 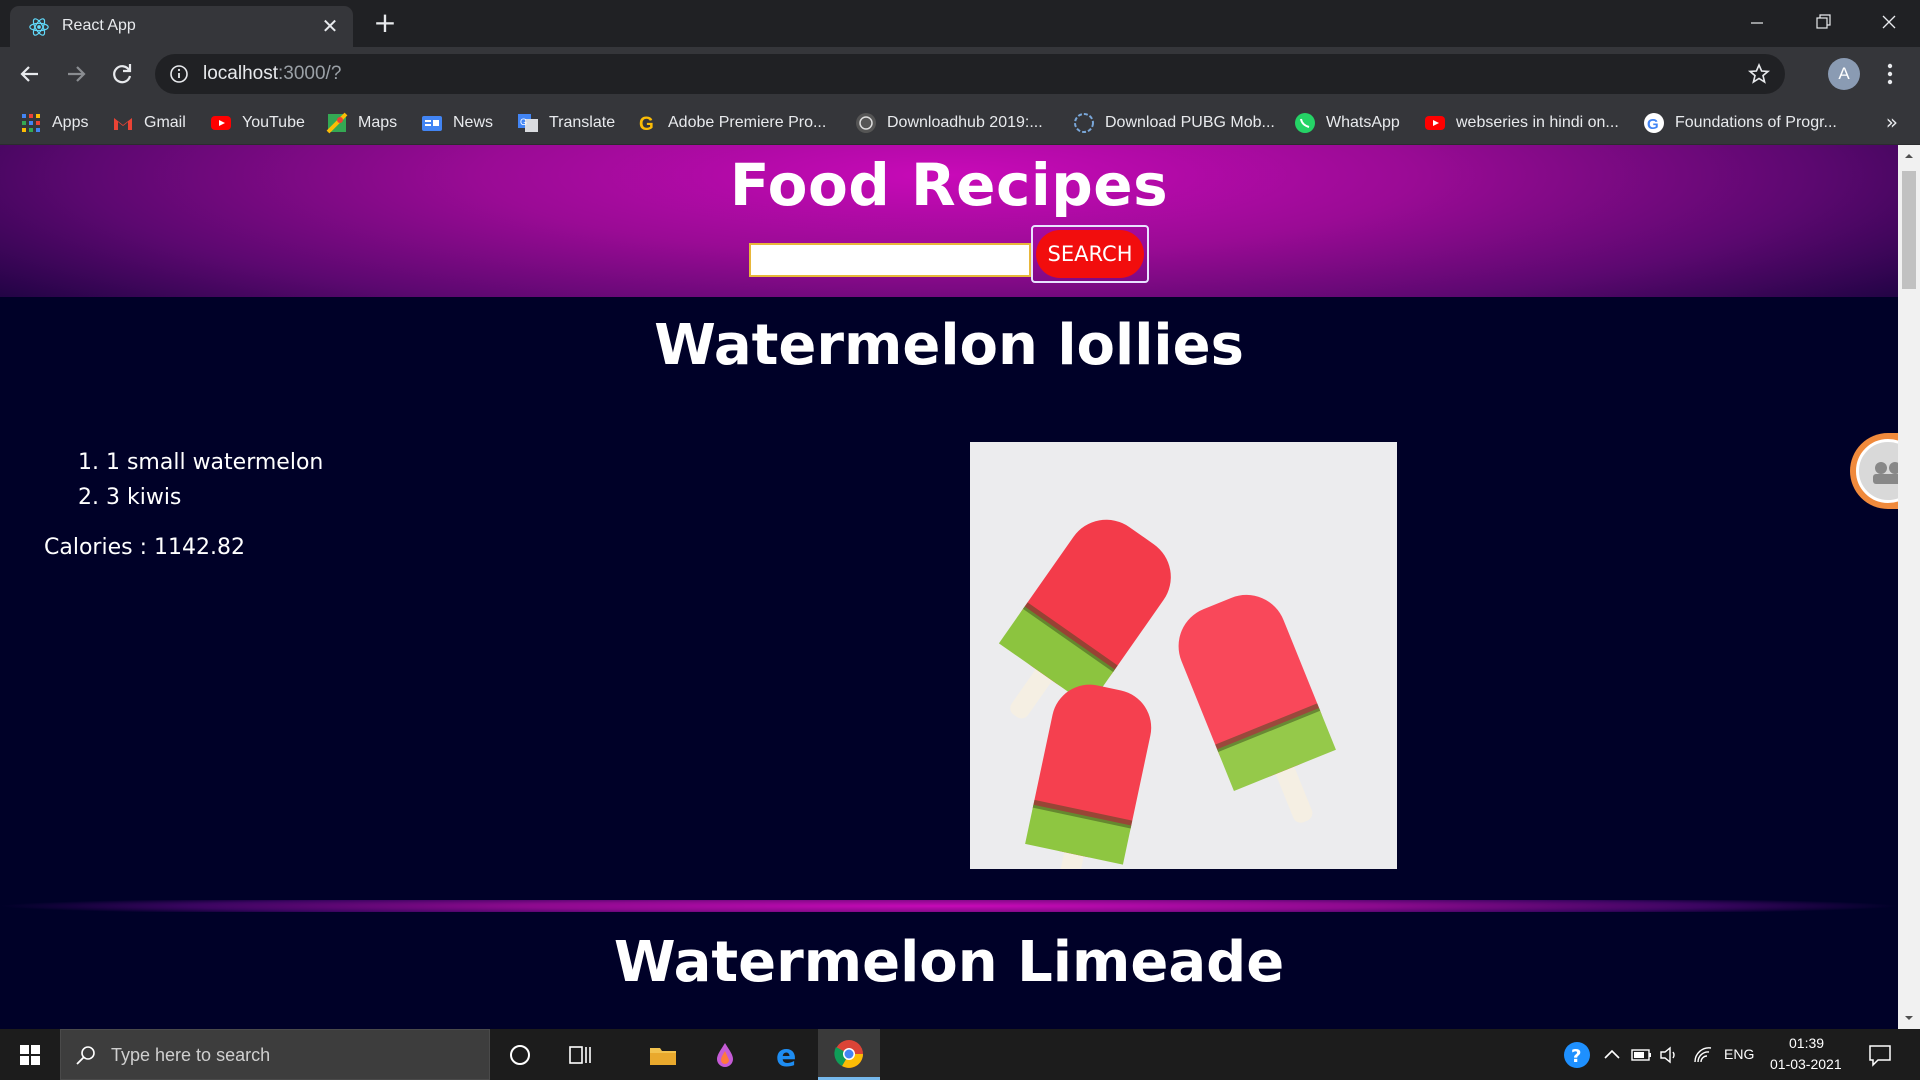 I want to click on scrollbar-thumb, so click(x=1909, y=230).